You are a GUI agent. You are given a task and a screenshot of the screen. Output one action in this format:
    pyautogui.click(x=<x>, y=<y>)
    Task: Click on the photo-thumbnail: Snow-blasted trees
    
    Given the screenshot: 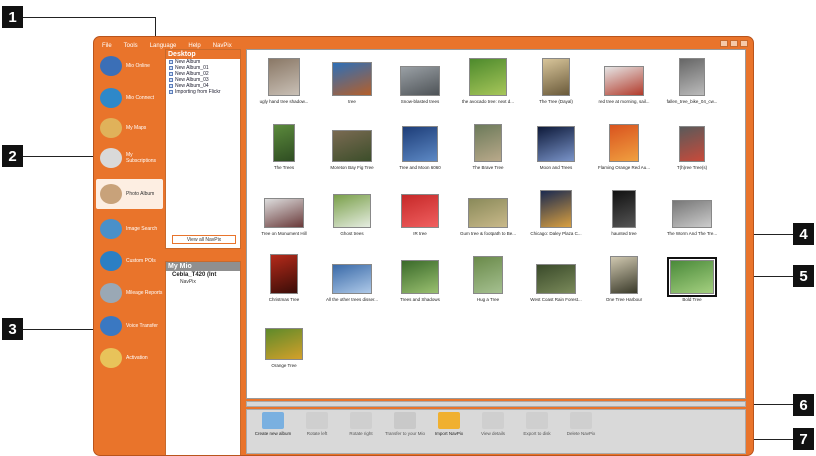 What is the action you would take?
    pyautogui.click(x=420, y=84)
    